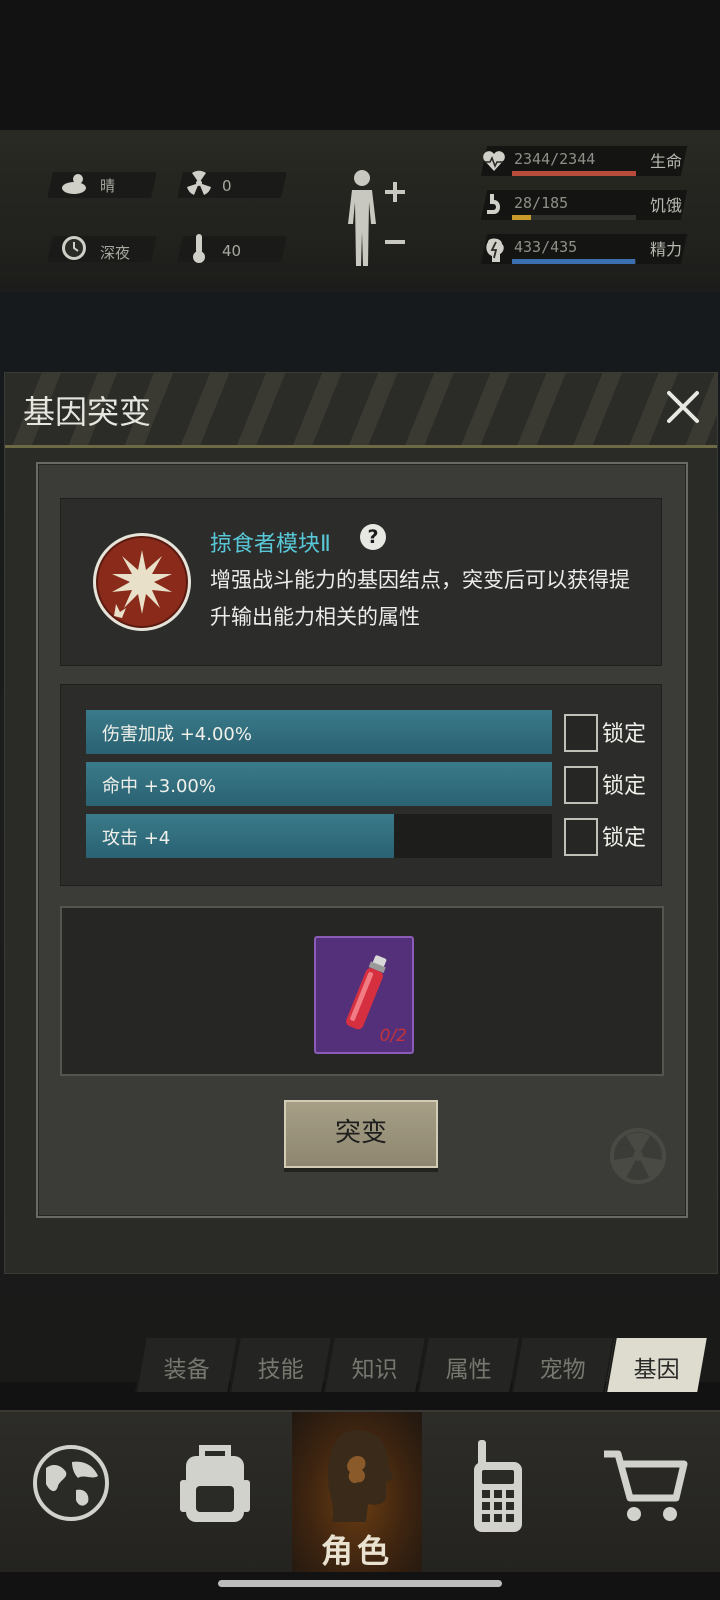 This screenshot has width=720, height=1600. Describe the element at coordinates (364, 995) in the screenshot. I see `material-item-slot: 0/2` at that location.